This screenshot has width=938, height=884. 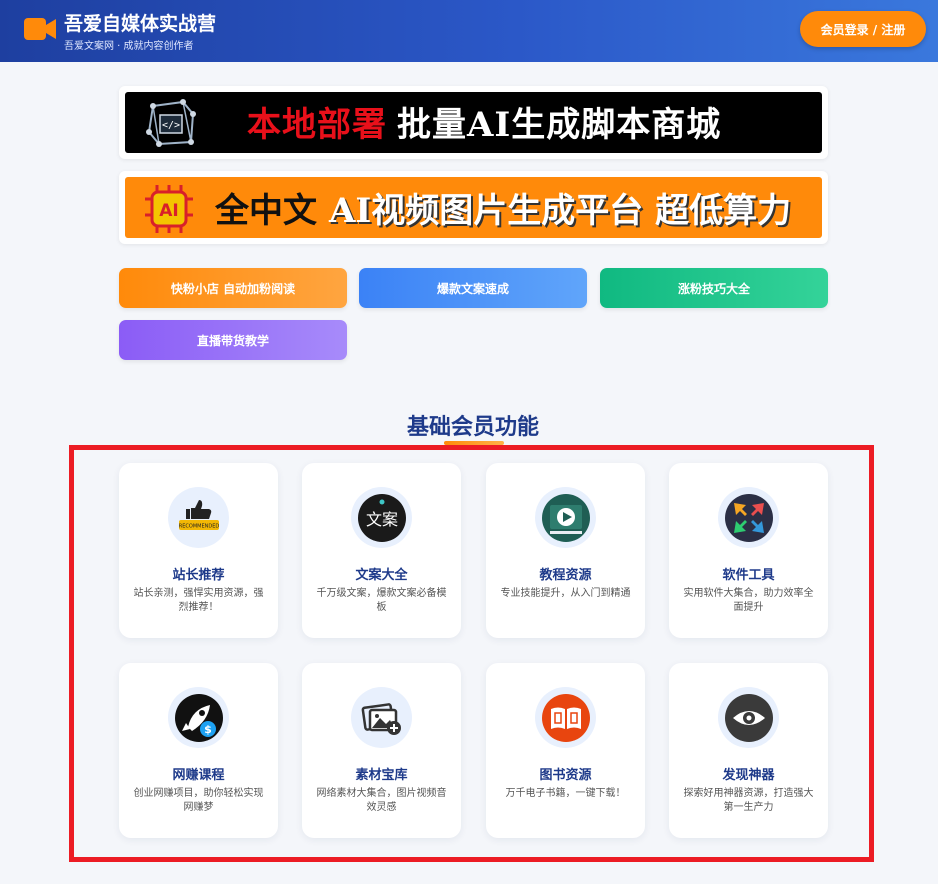 What do you see at coordinates (714, 288) in the screenshot?
I see `quick-link-follower-tips: 涨粉技巧大全` at bounding box center [714, 288].